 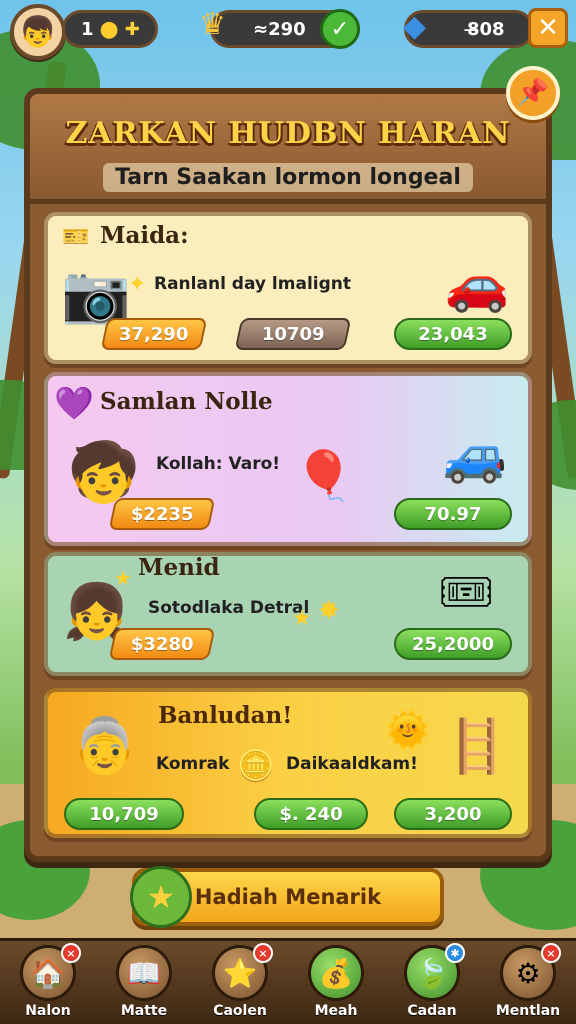 I want to click on book-icon: 📖, so click(x=144, y=973).